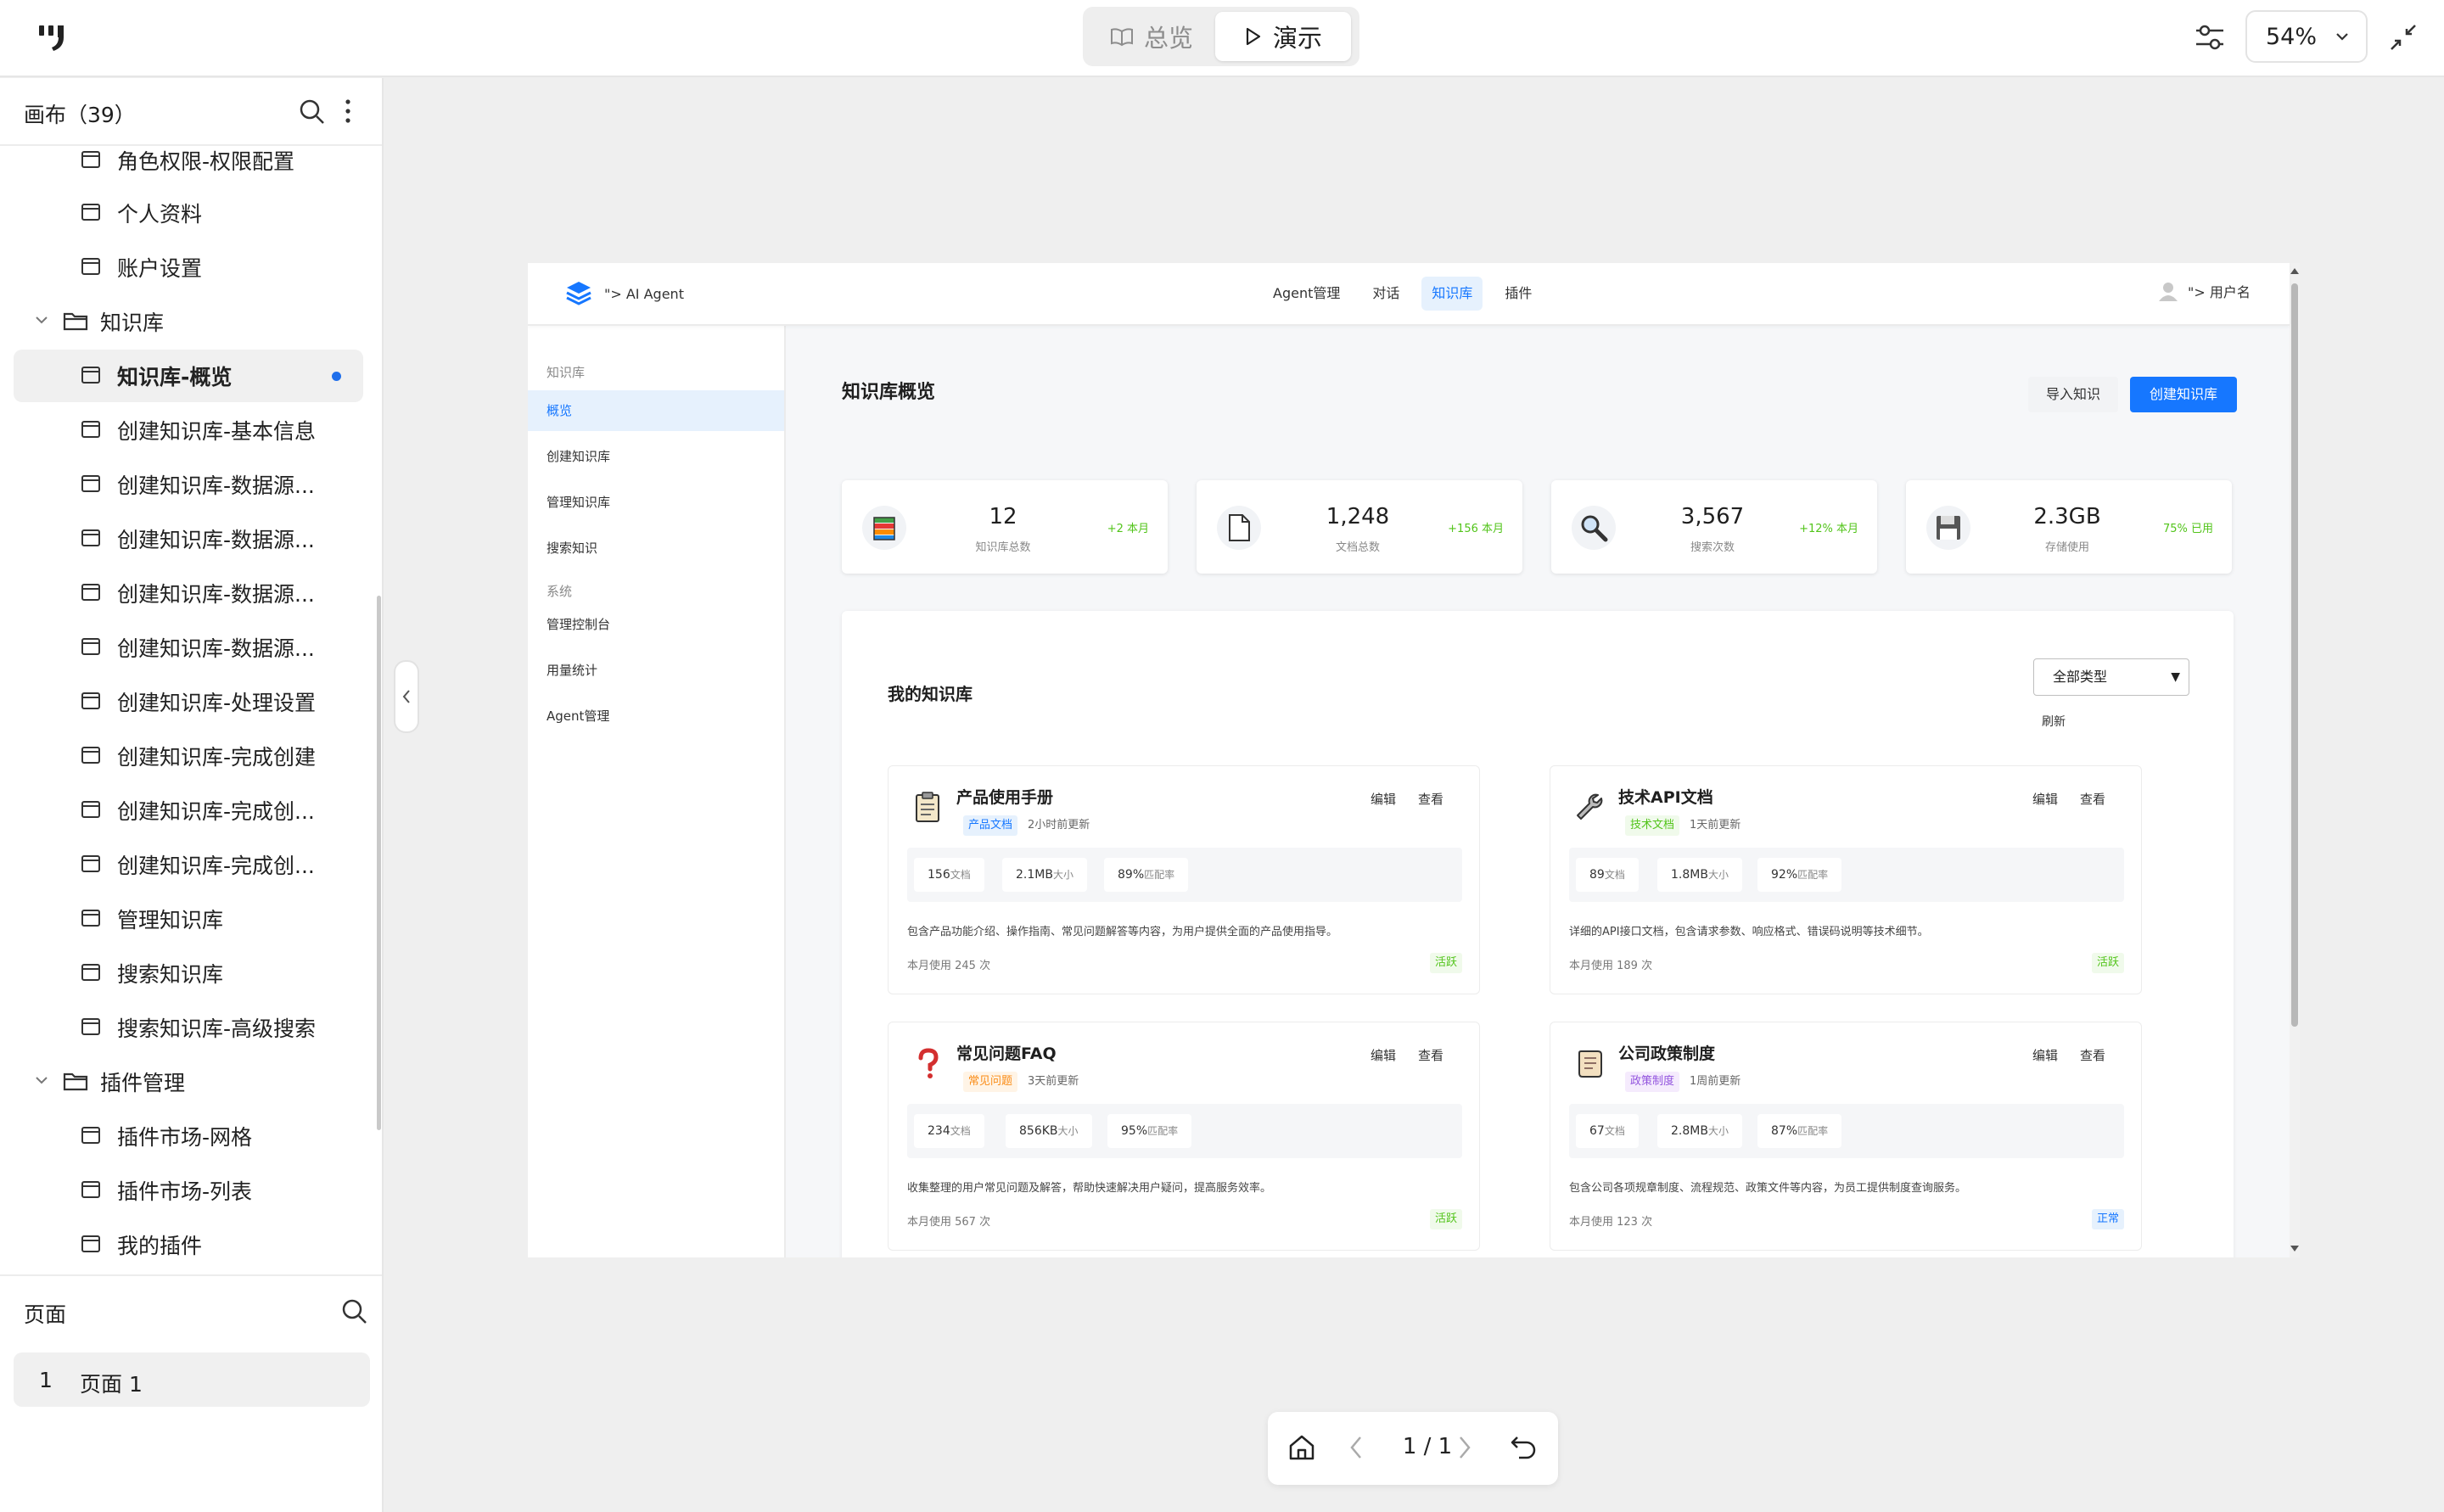  What do you see at coordinates (1356, 1447) in the screenshot?
I see `chevron-left-icon` at bounding box center [1356, 1447].